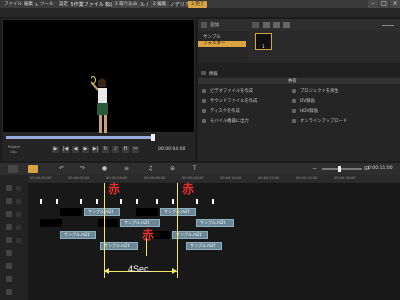  What do you see at coordinates (65, 149) in the screenshot?
I see `home-icon: |◀` at bounding box center [65, 149].